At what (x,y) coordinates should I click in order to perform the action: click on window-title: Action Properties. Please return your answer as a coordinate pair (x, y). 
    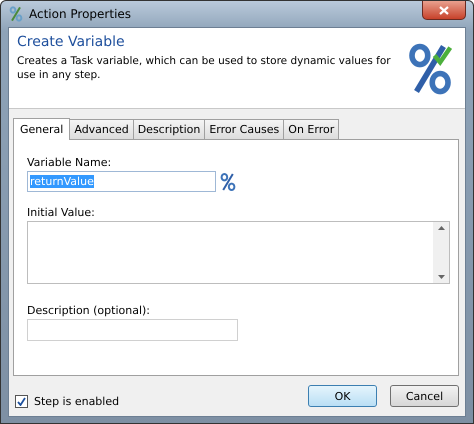
    Looking at the image, I should click on (80, 14).